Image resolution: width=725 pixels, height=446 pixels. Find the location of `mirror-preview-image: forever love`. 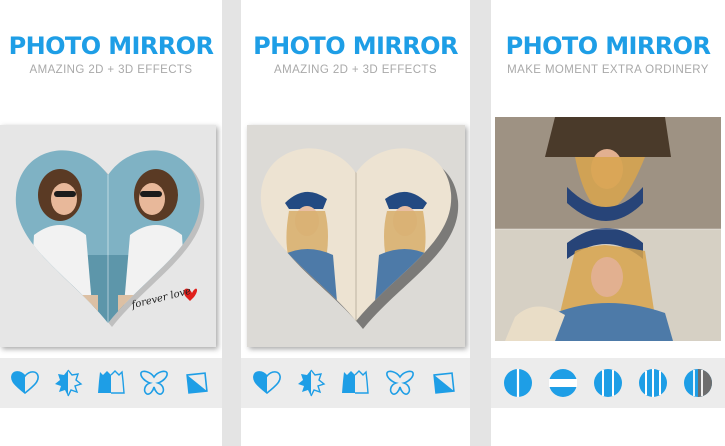

mirror-preview-image: forever love is located at coordinates (108, 236).